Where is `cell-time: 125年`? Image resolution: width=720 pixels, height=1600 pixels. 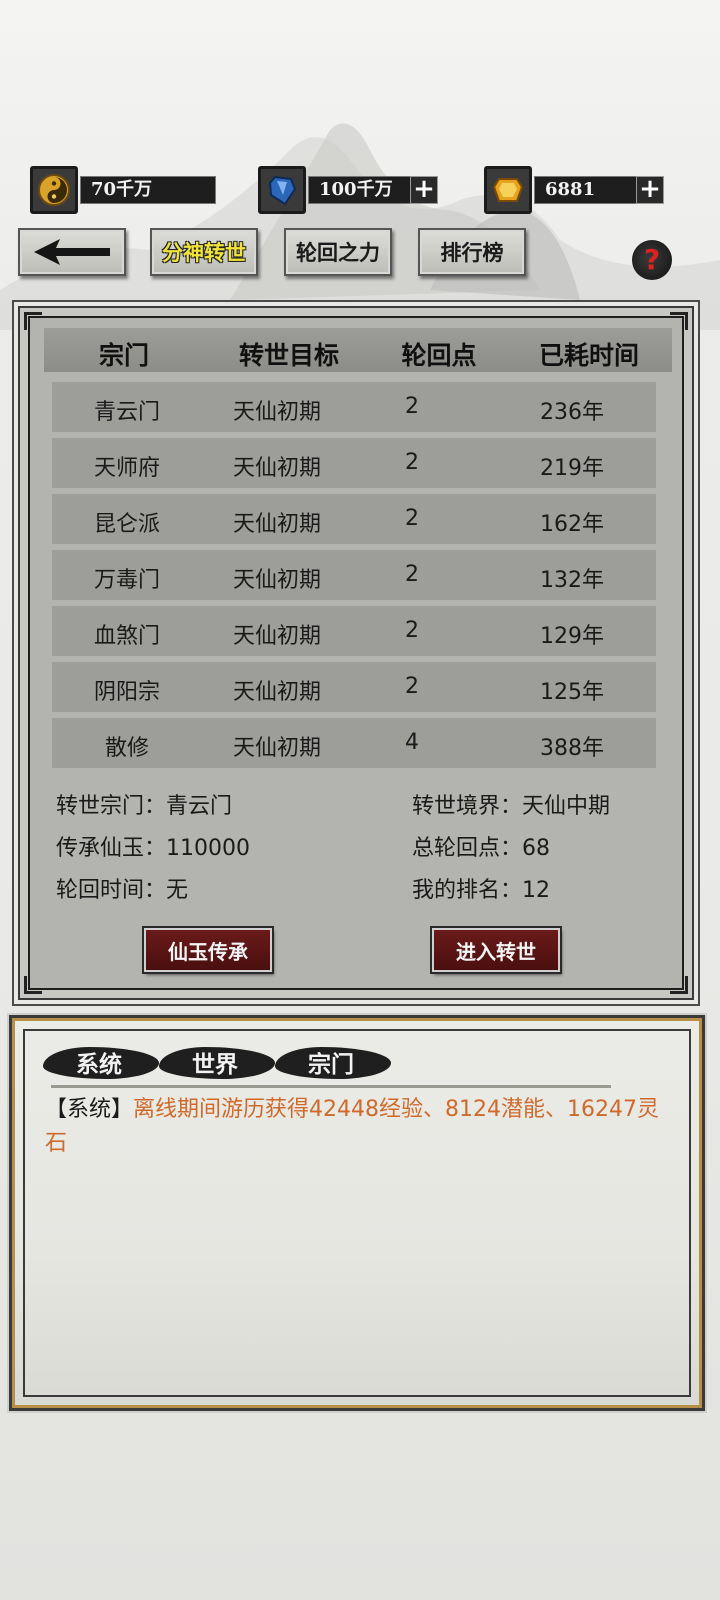
cell-time: 125年 is located at coordinates (572, 692).